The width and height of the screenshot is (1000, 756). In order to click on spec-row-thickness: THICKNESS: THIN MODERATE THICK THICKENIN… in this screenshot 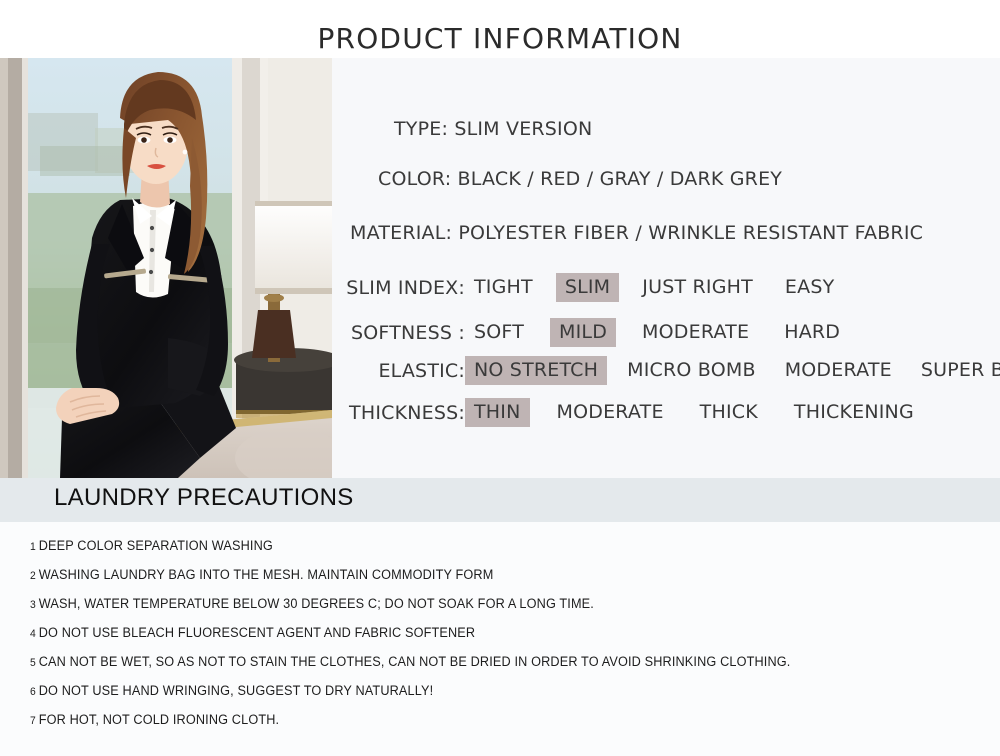, I will do `click(641, 412)`.